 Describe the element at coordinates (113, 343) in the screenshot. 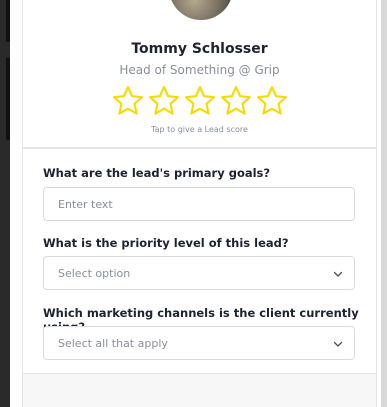

I see `marketing-channels-placeholder: Select all that apply` at that location.